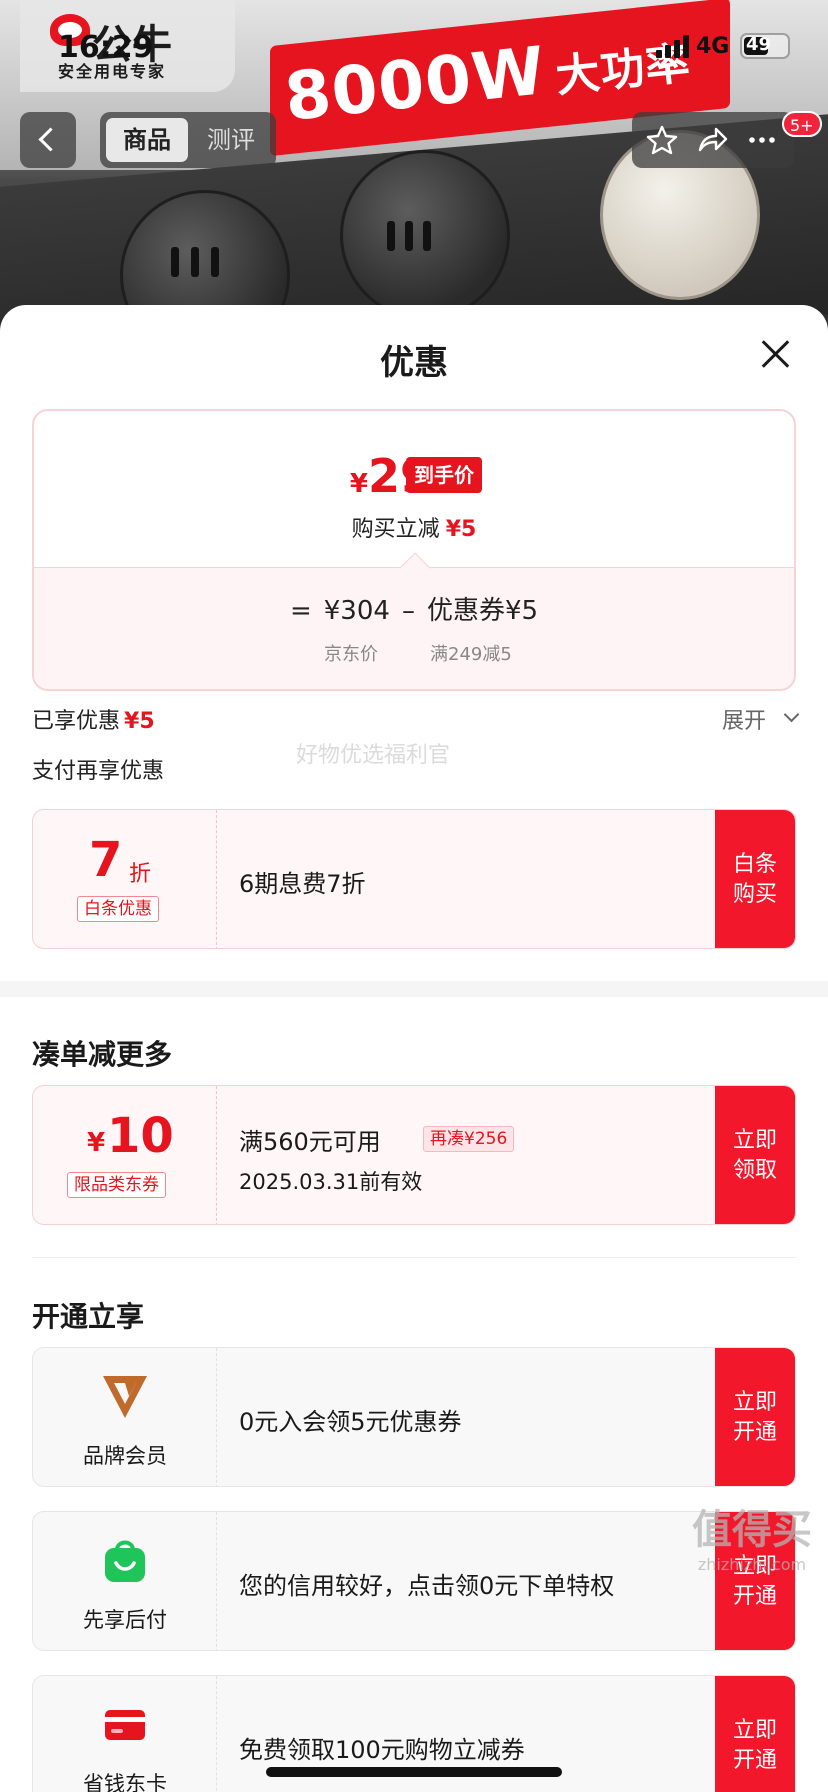 The height and width of the screenshot is (1792, 828). I want to click on battery-level: 49, so click(759, 44).